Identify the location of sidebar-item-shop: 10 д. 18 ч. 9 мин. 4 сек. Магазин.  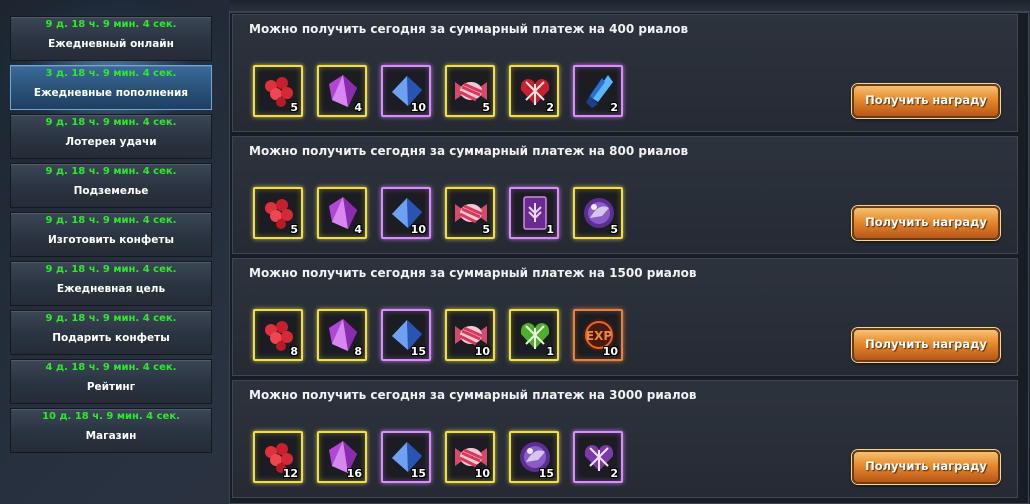
(111, 430).